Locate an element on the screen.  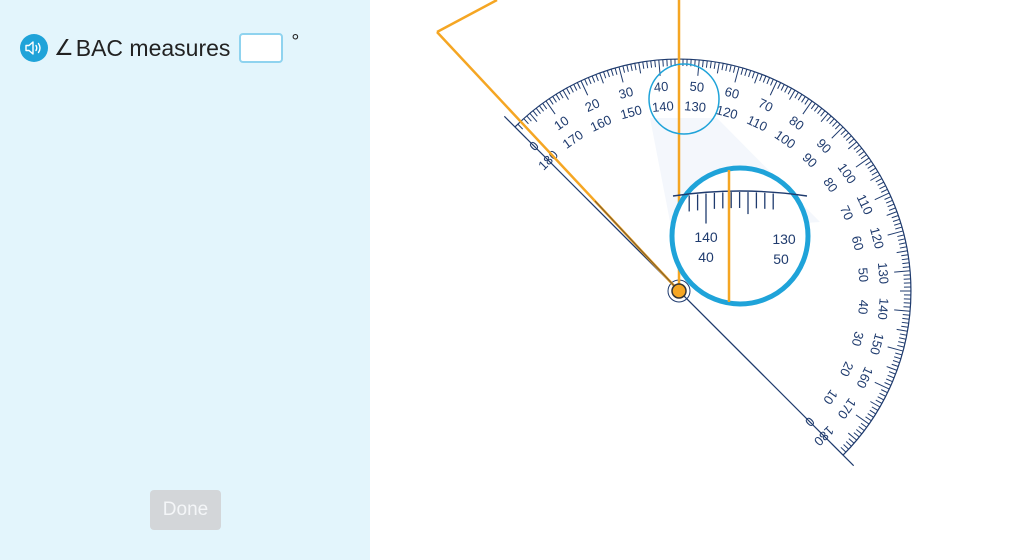
zoom-inner-label: 50 is located at coordinates (781, 259).